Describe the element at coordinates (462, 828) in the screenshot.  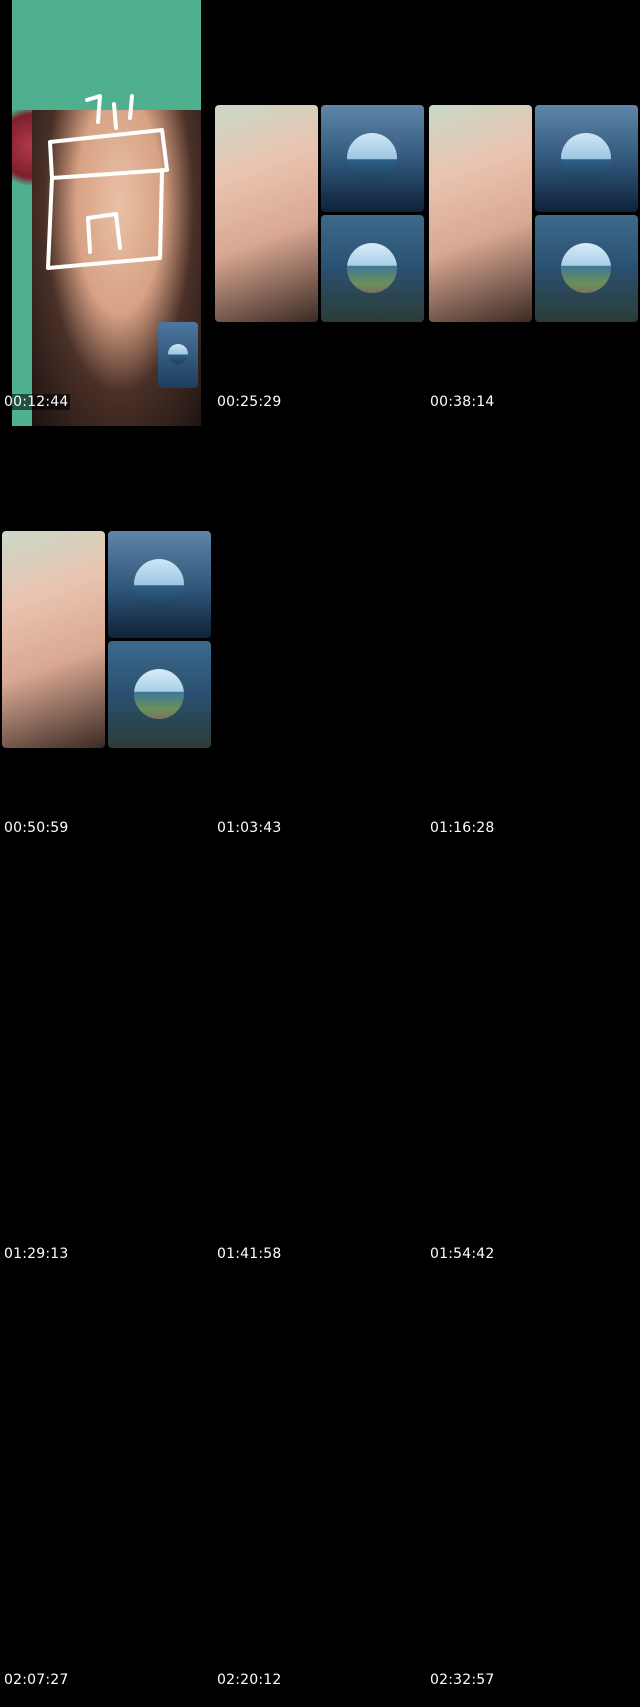
I see `timestamp-label: 01:16:28` at that location.